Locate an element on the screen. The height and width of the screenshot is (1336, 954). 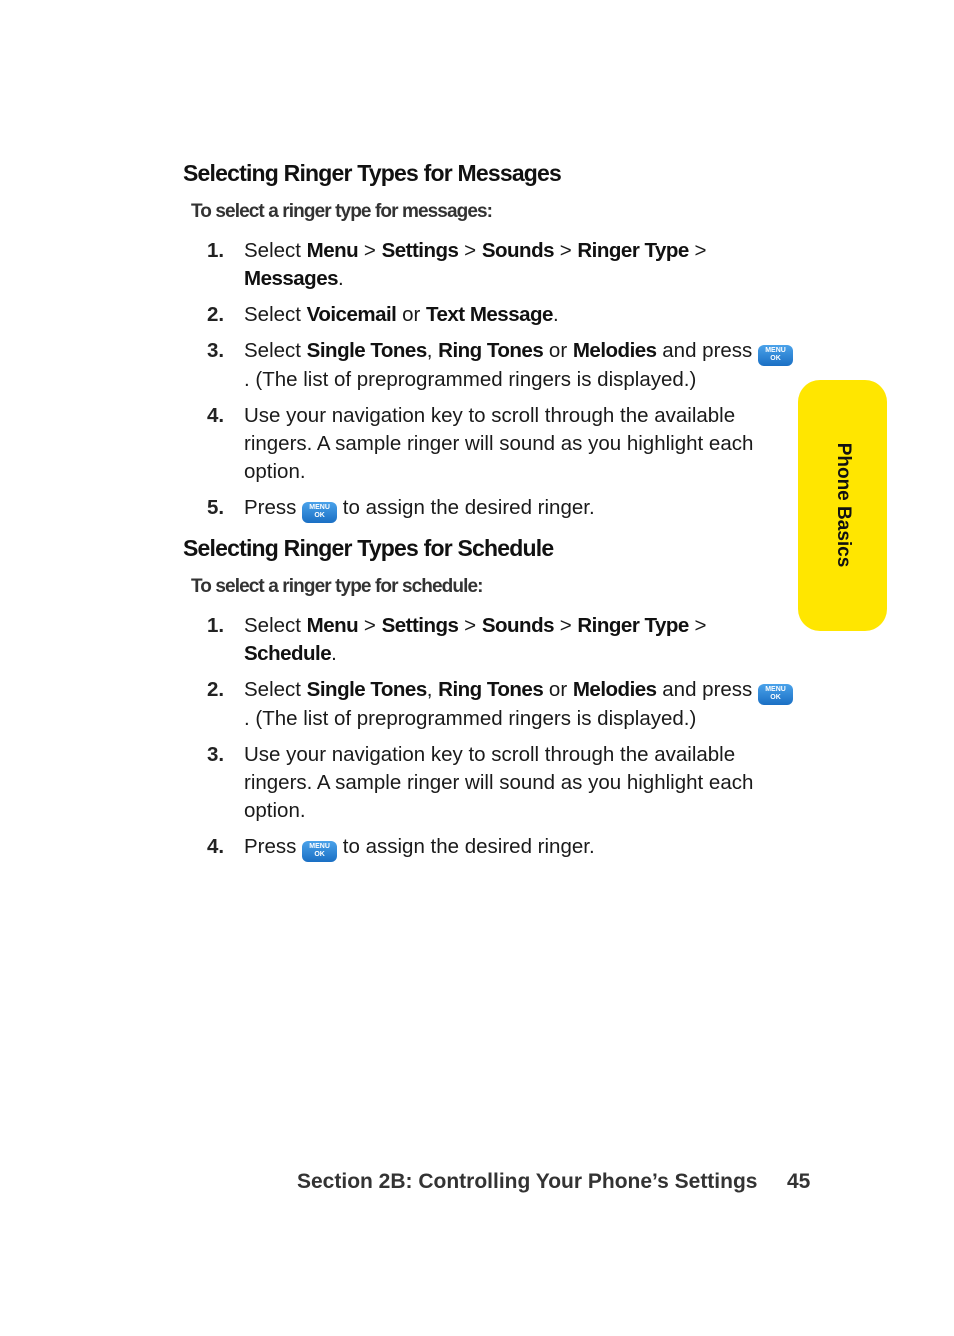
menu-term: Schedule is located at coordinates (288, 653).